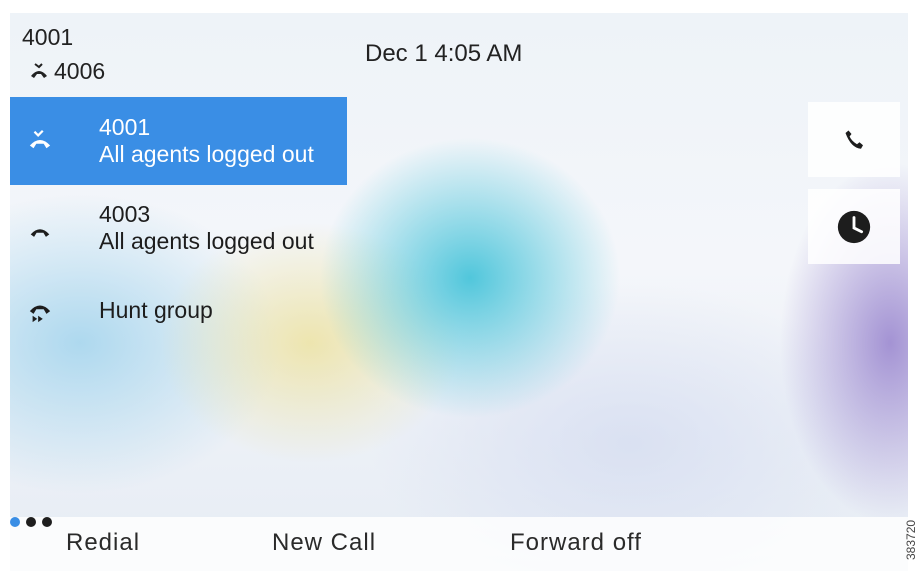 This screenshot has width=922, height=571. Describe the element at coordinates (125, 214) in the screenshot. I see `line-number: 4003` at that location.